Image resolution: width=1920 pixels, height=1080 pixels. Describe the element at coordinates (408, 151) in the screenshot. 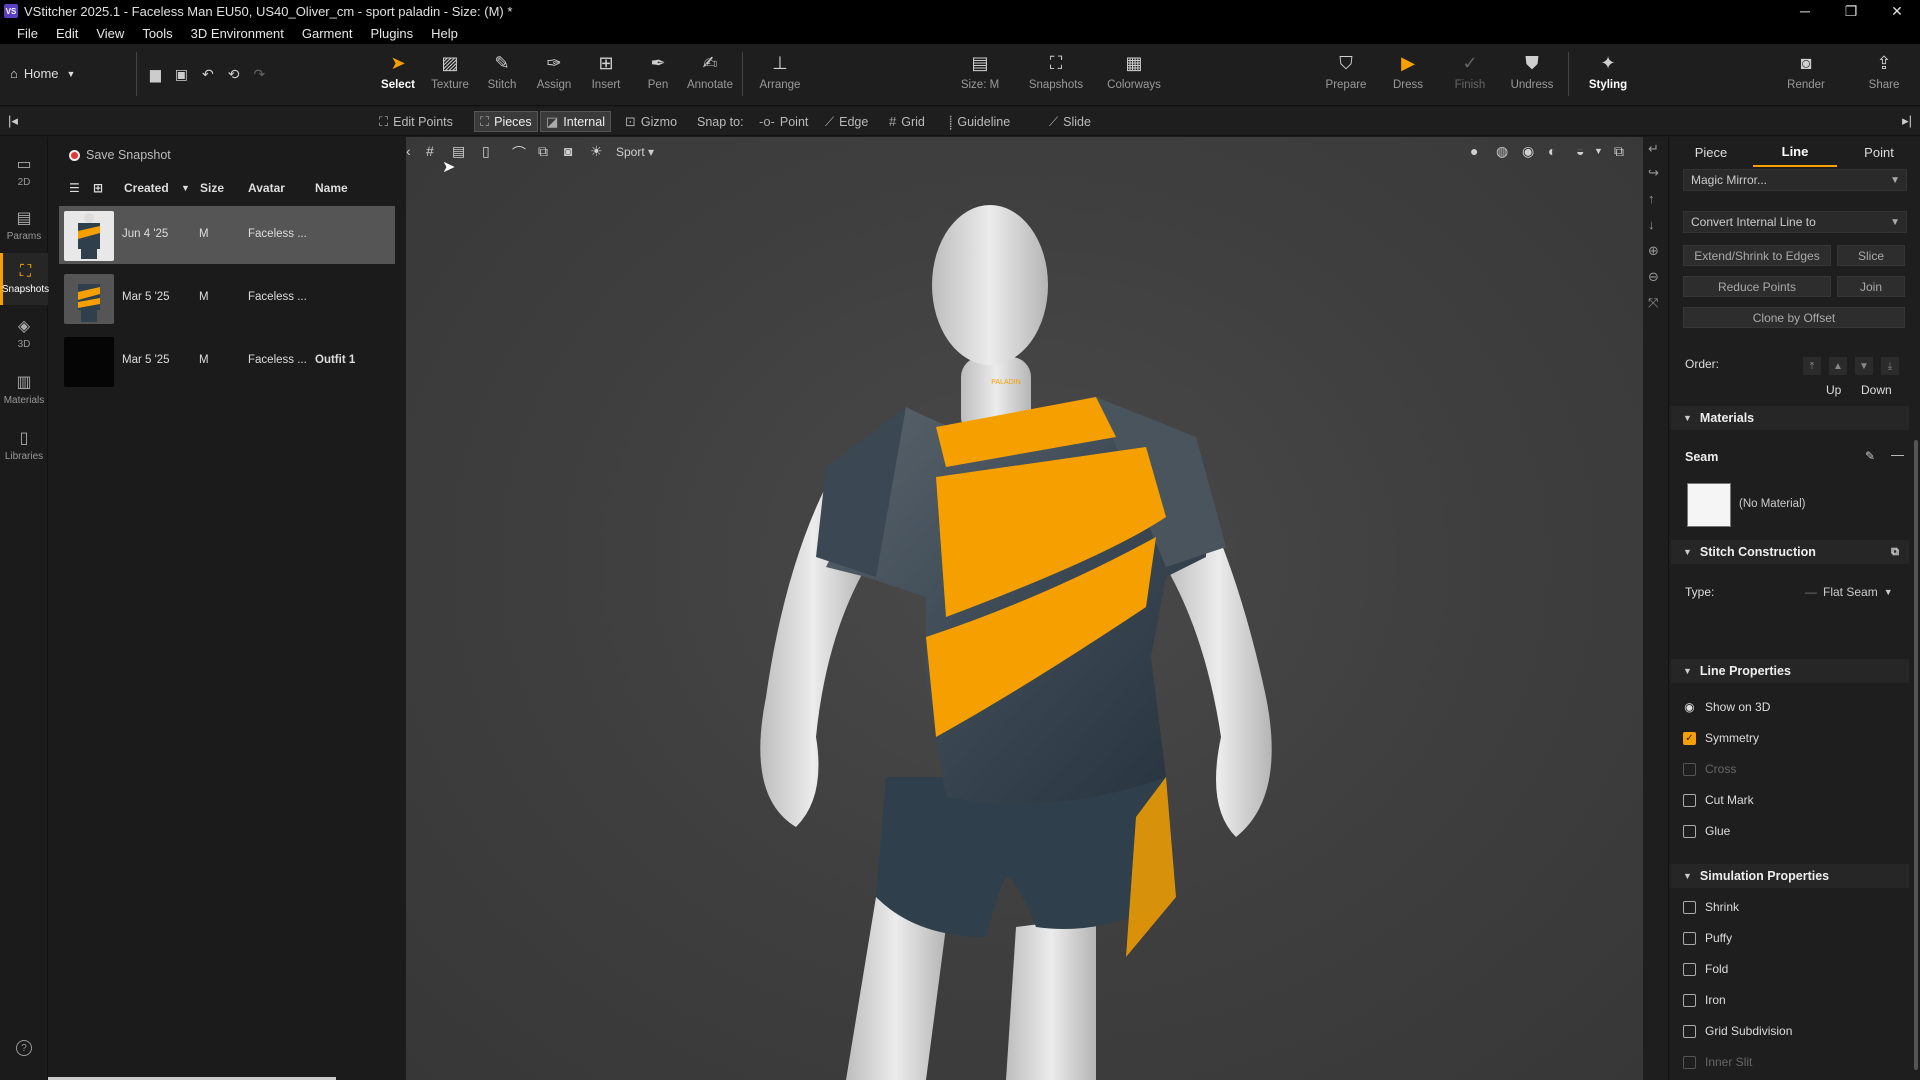

I see `back-arrow-icon: ‹` at that location.